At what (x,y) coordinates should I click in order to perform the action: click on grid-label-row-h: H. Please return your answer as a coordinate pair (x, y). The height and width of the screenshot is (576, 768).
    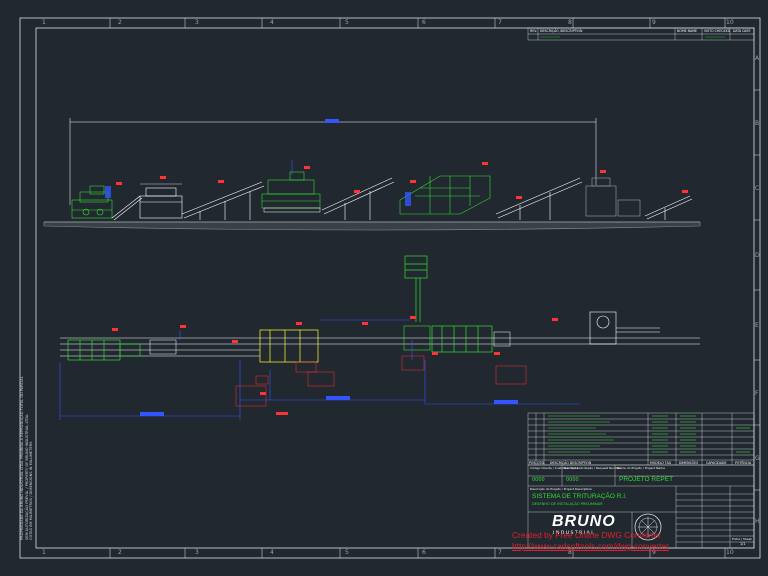
    Looking at the image, I should click on (757, 521).